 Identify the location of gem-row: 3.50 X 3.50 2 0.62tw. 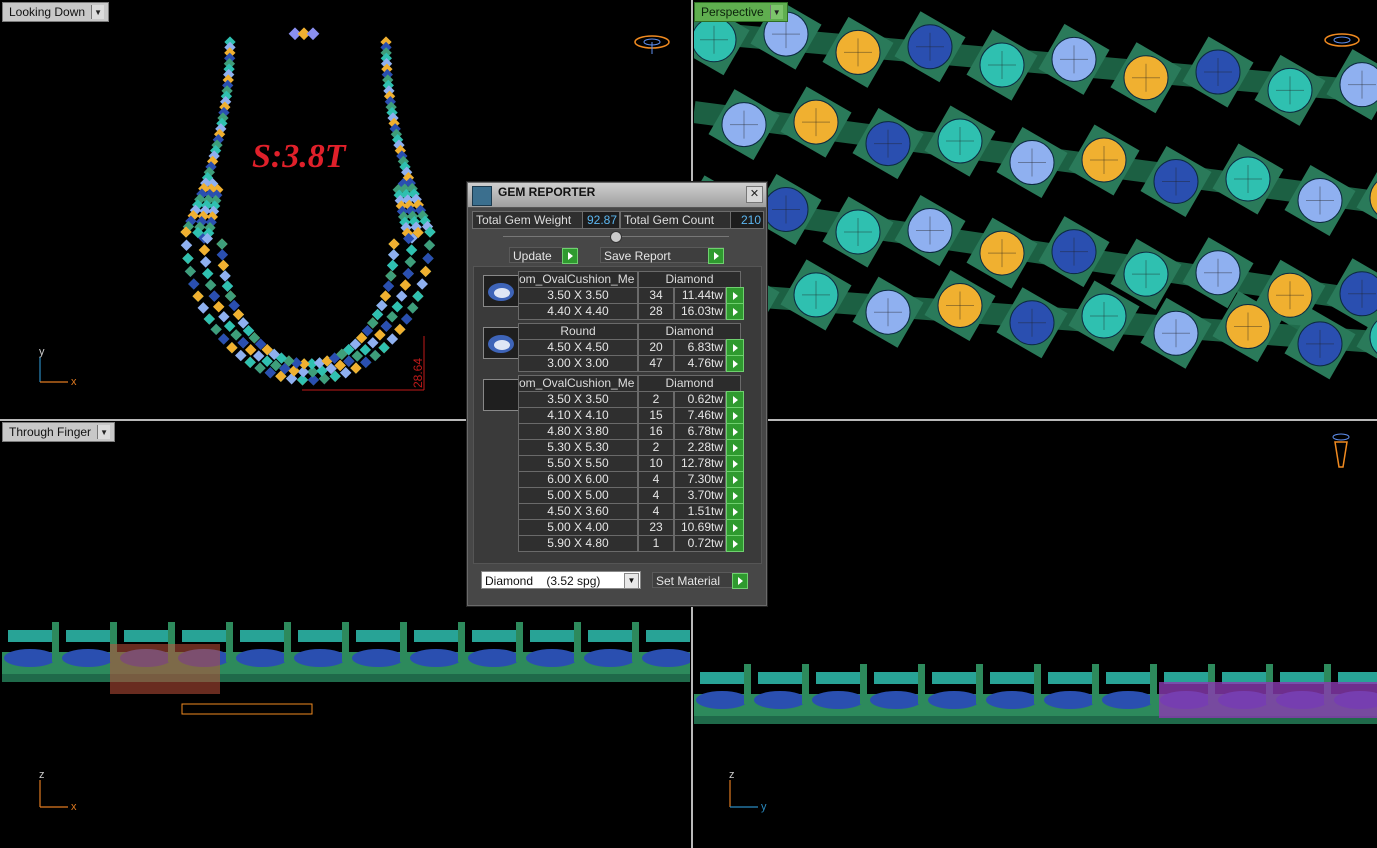
(631, 399).